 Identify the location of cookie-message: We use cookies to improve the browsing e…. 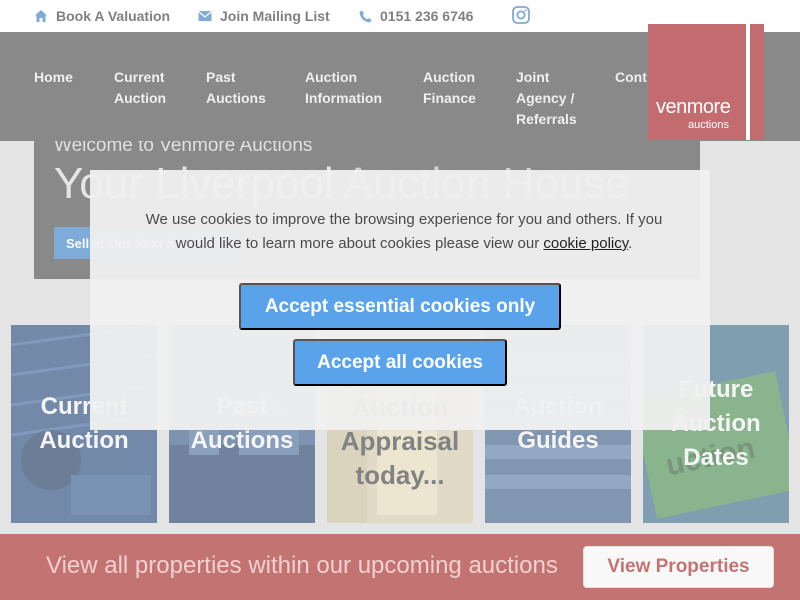
(404, 232).